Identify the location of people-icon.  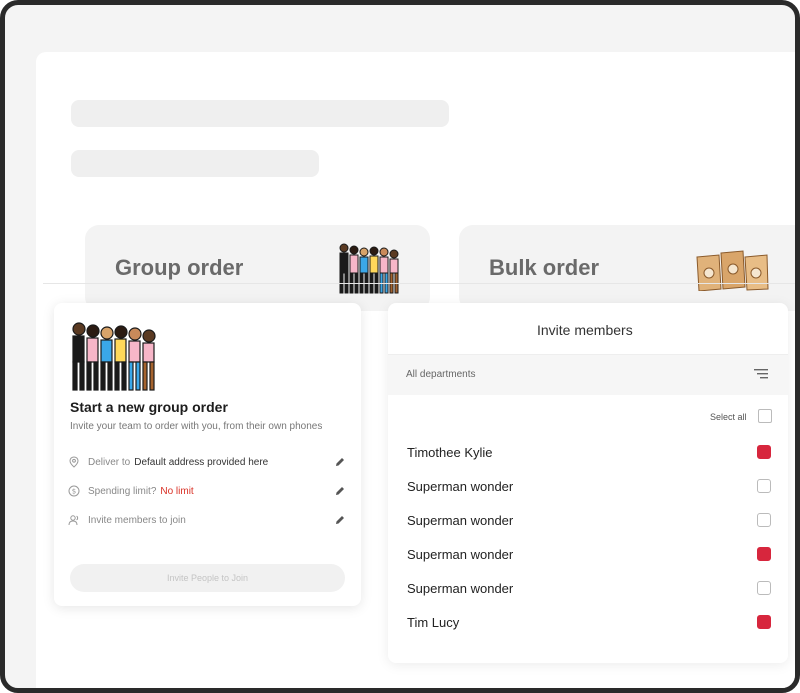
(73, 520).